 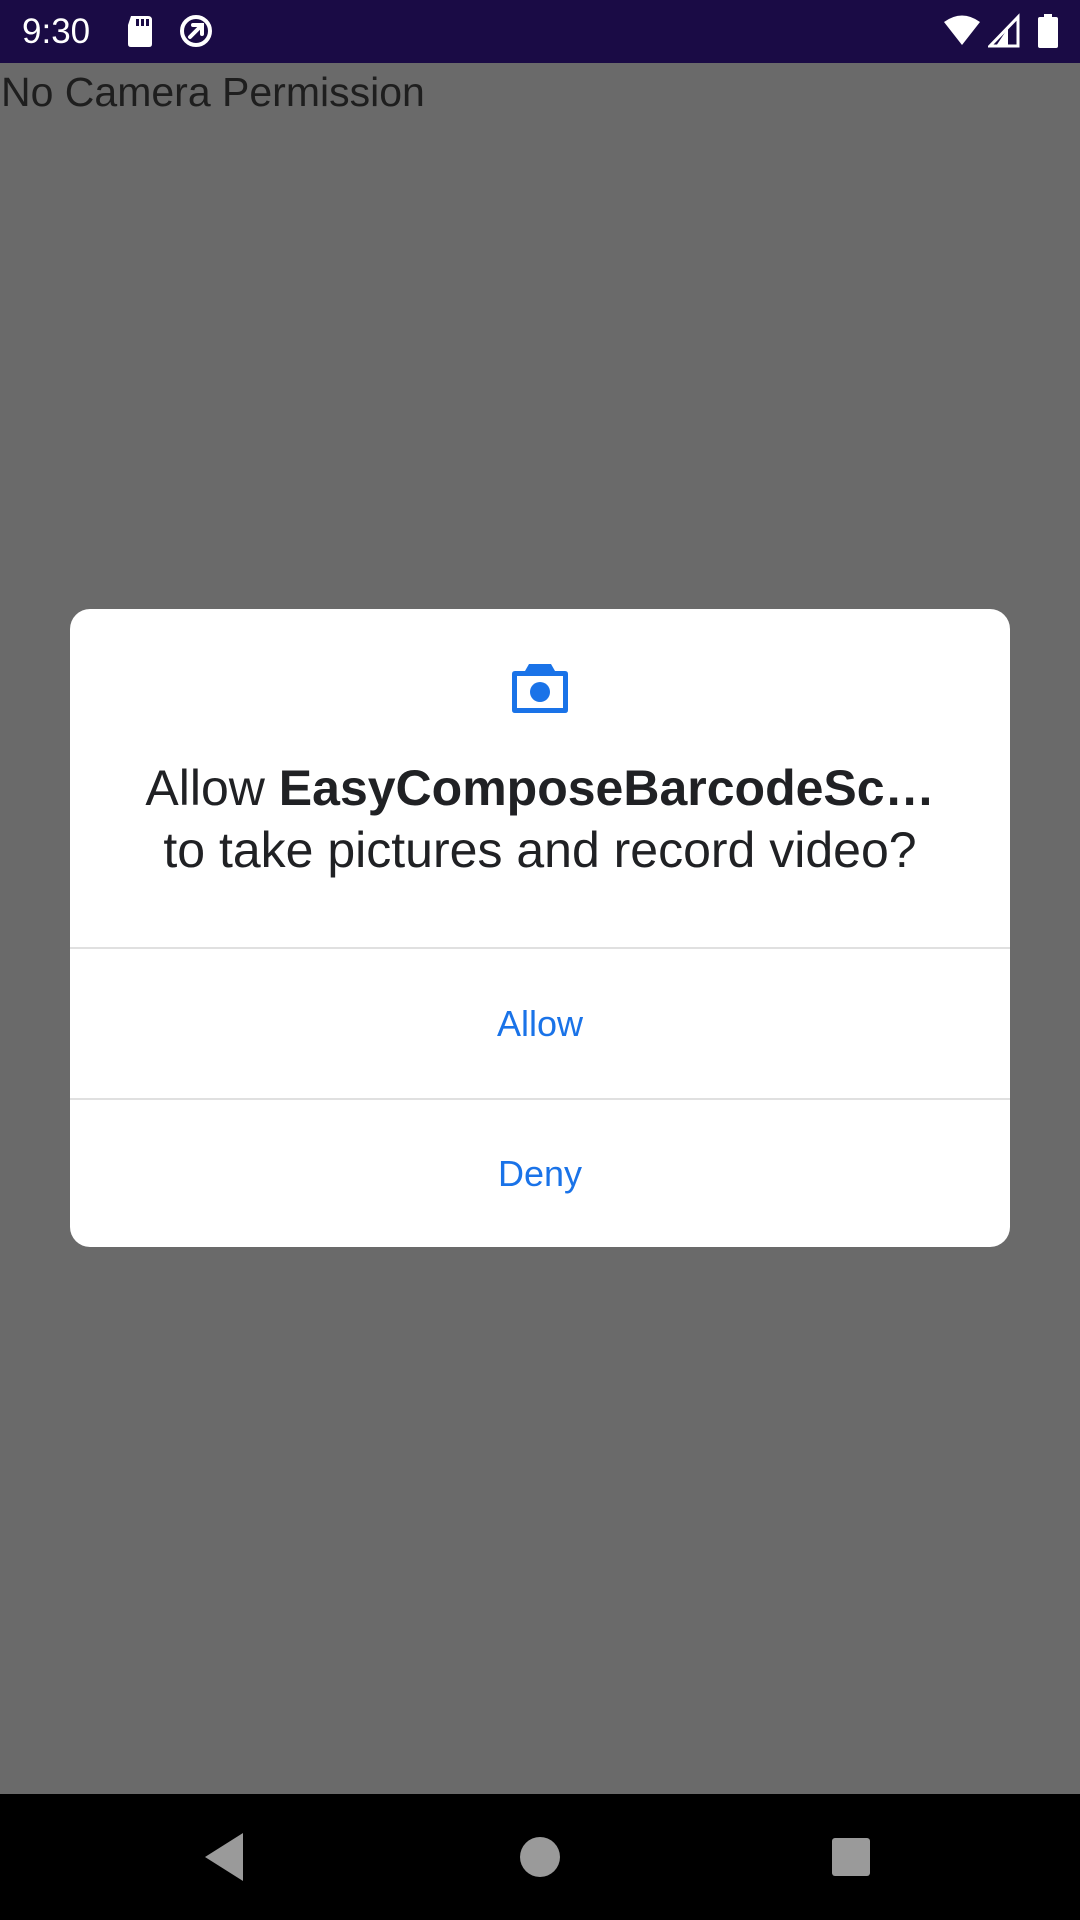 I want to click on sd-card-icon, so click(x=140, y=31).